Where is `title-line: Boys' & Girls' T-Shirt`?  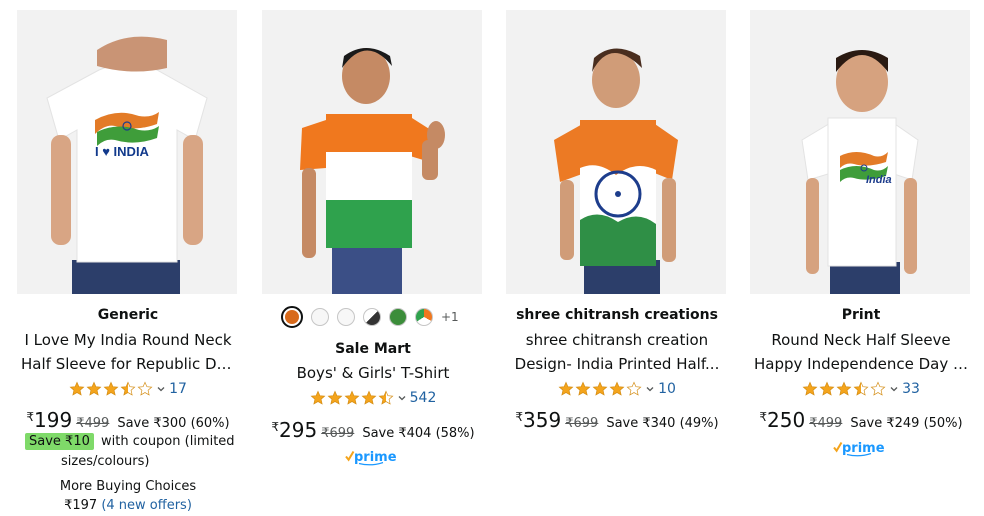 title-line: Boys' & Girls' T-Shirt is located at coordinates (373, 373).